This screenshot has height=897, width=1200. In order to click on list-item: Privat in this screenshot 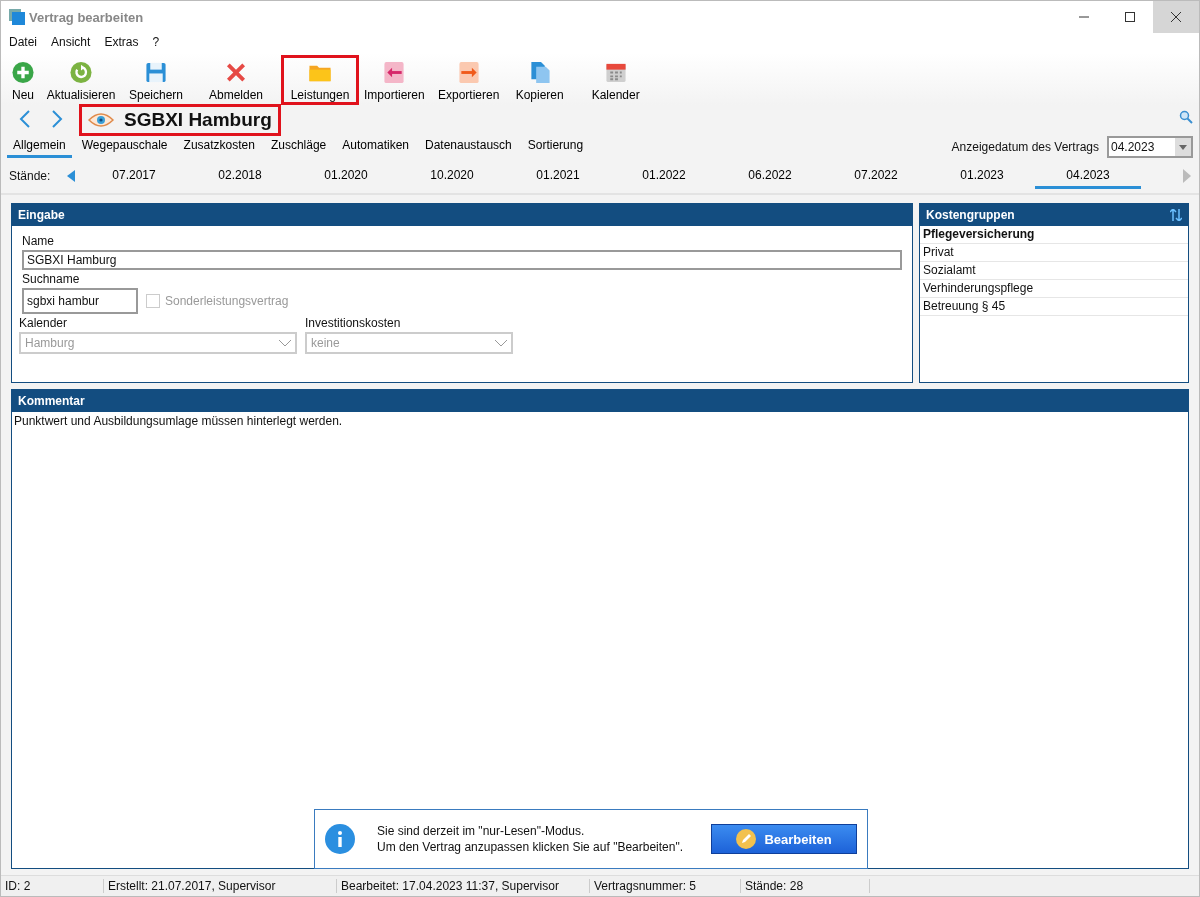, I will do `click(1054, 253)`.